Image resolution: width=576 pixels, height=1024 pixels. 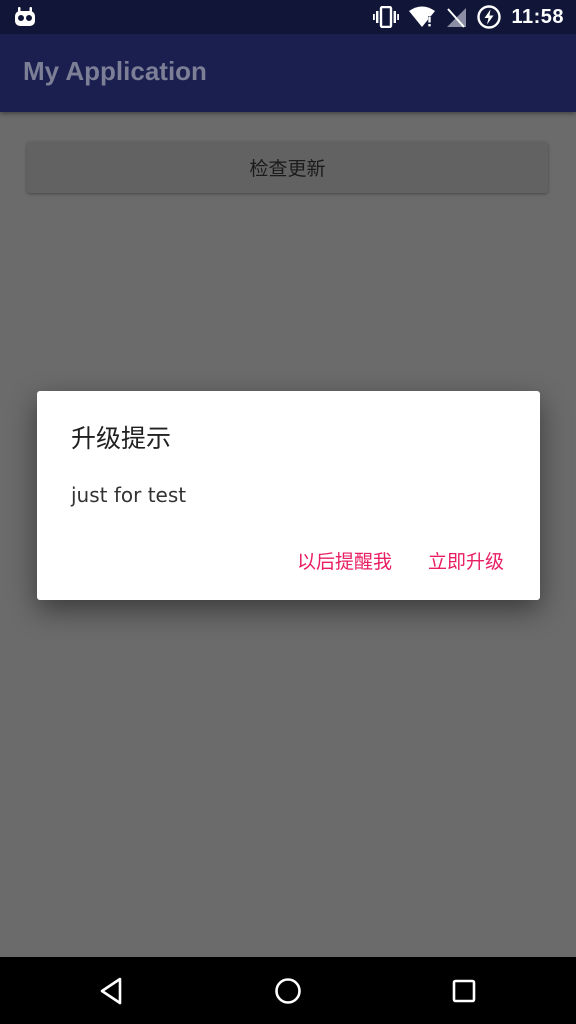 What do you see at coordinates (288, 17) in the screenshot?
I see `status-bar: 11:58` at bounding box center [288, 17].